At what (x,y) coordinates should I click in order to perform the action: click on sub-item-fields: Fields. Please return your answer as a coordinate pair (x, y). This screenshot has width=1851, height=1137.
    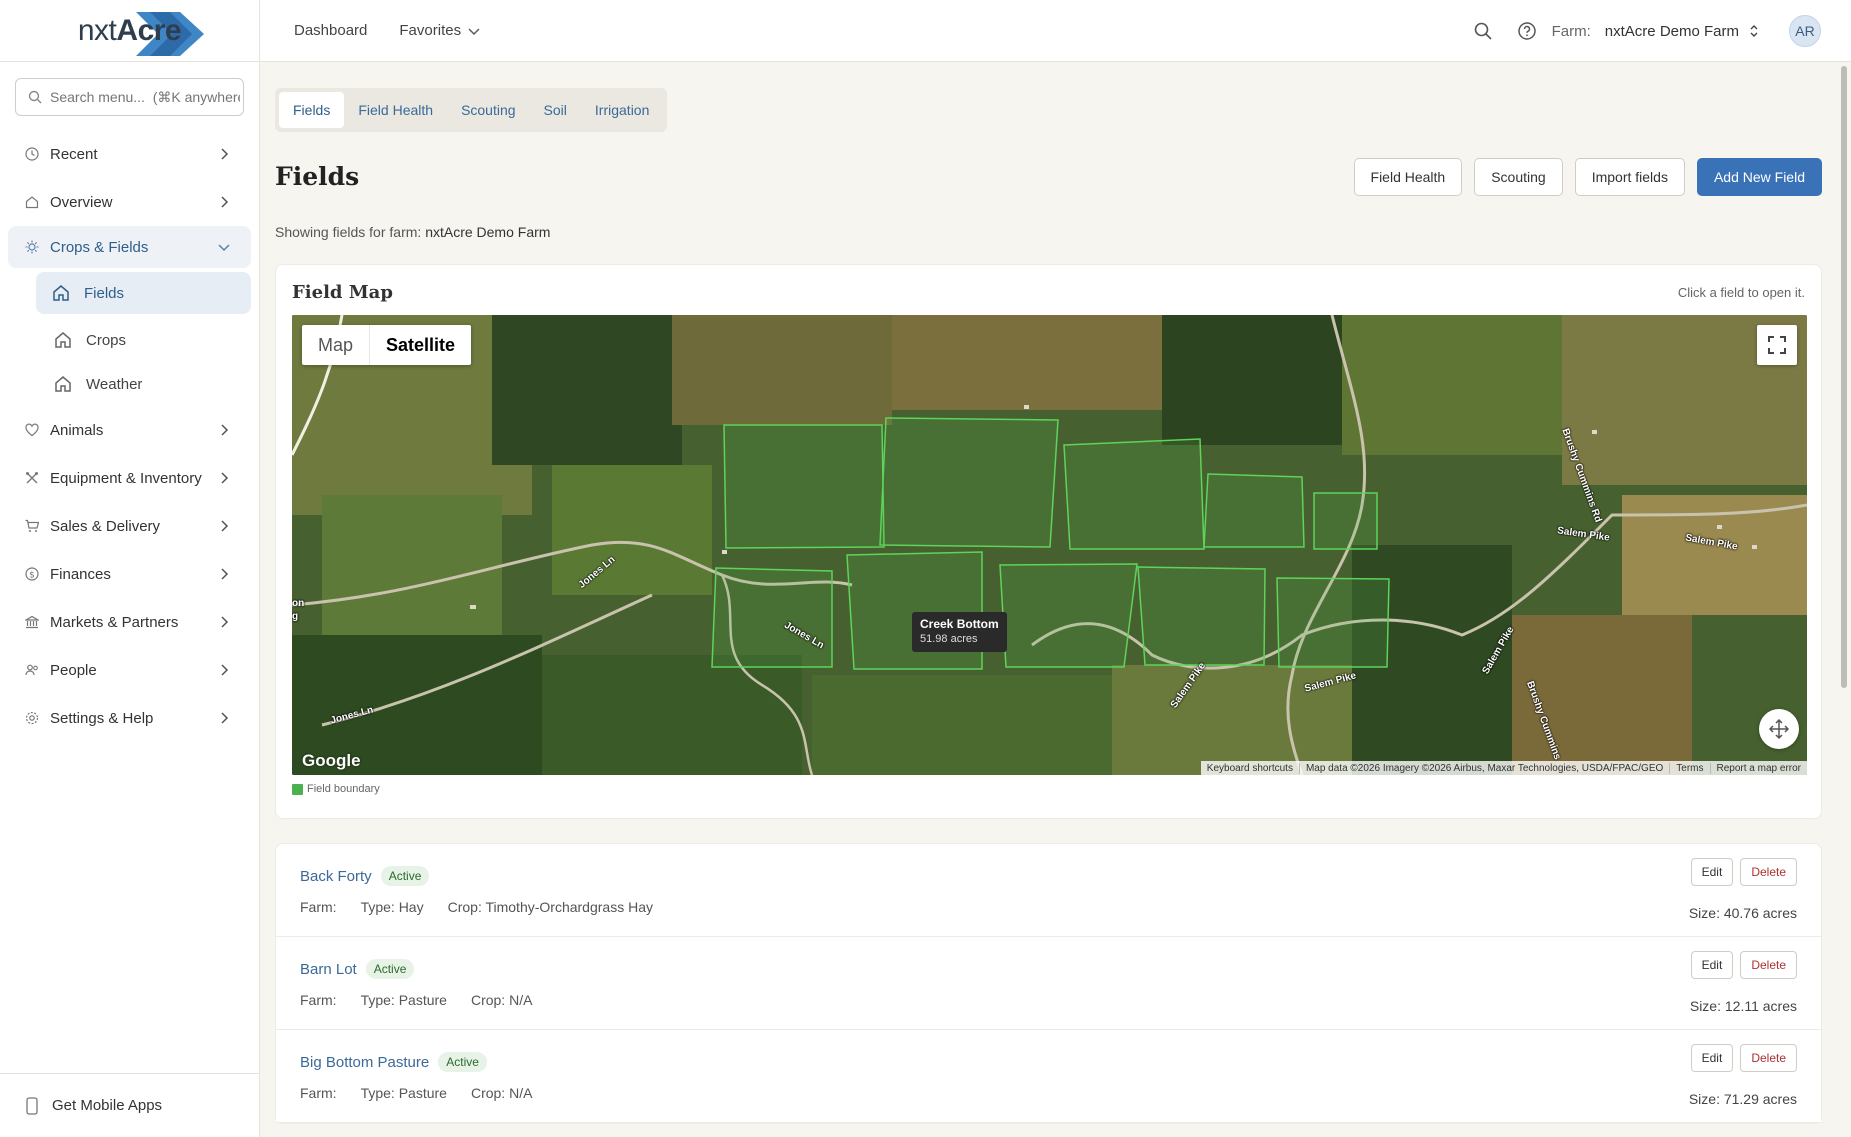
    Looking at the image, I should click on (143, 293).